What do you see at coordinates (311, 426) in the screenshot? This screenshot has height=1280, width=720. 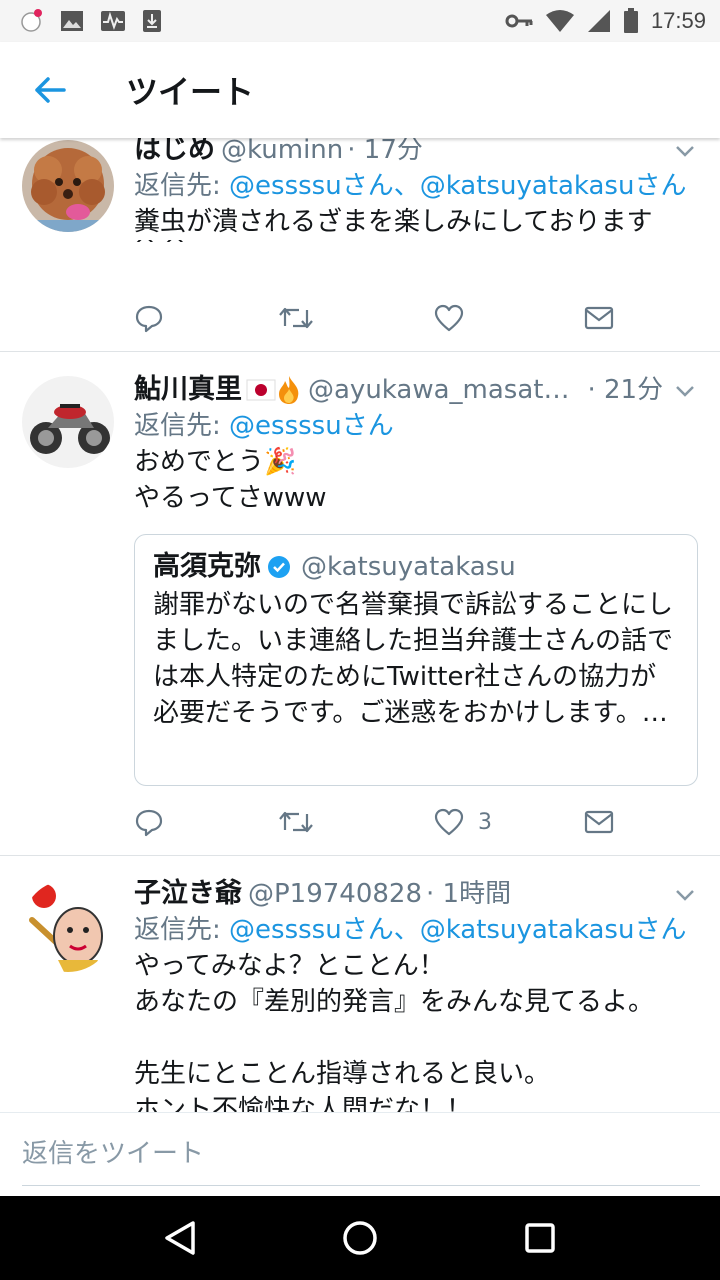 I see `reply-mentions: @essssuさん` at bounding box center [311, 426].